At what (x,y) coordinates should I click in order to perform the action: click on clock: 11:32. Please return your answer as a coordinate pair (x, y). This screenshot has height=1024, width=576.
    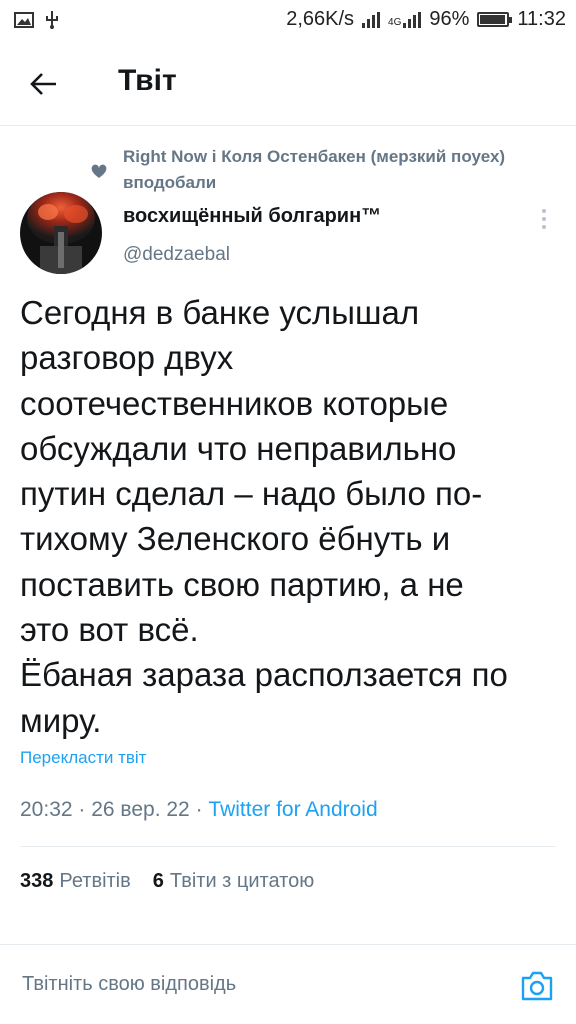
    Looking at the image, I should click on (541, 19).